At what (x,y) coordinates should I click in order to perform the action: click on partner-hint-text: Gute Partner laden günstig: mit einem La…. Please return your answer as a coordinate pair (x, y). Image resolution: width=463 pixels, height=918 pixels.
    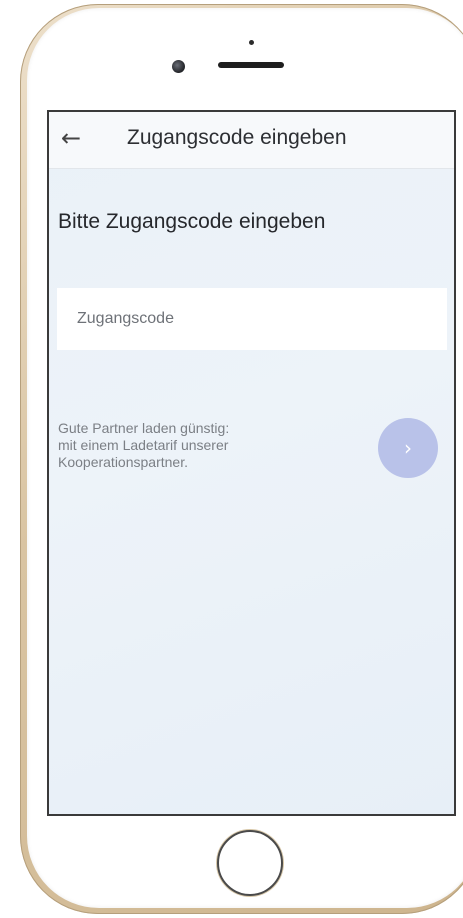
    Looking at the image, I should click on (198, 445).